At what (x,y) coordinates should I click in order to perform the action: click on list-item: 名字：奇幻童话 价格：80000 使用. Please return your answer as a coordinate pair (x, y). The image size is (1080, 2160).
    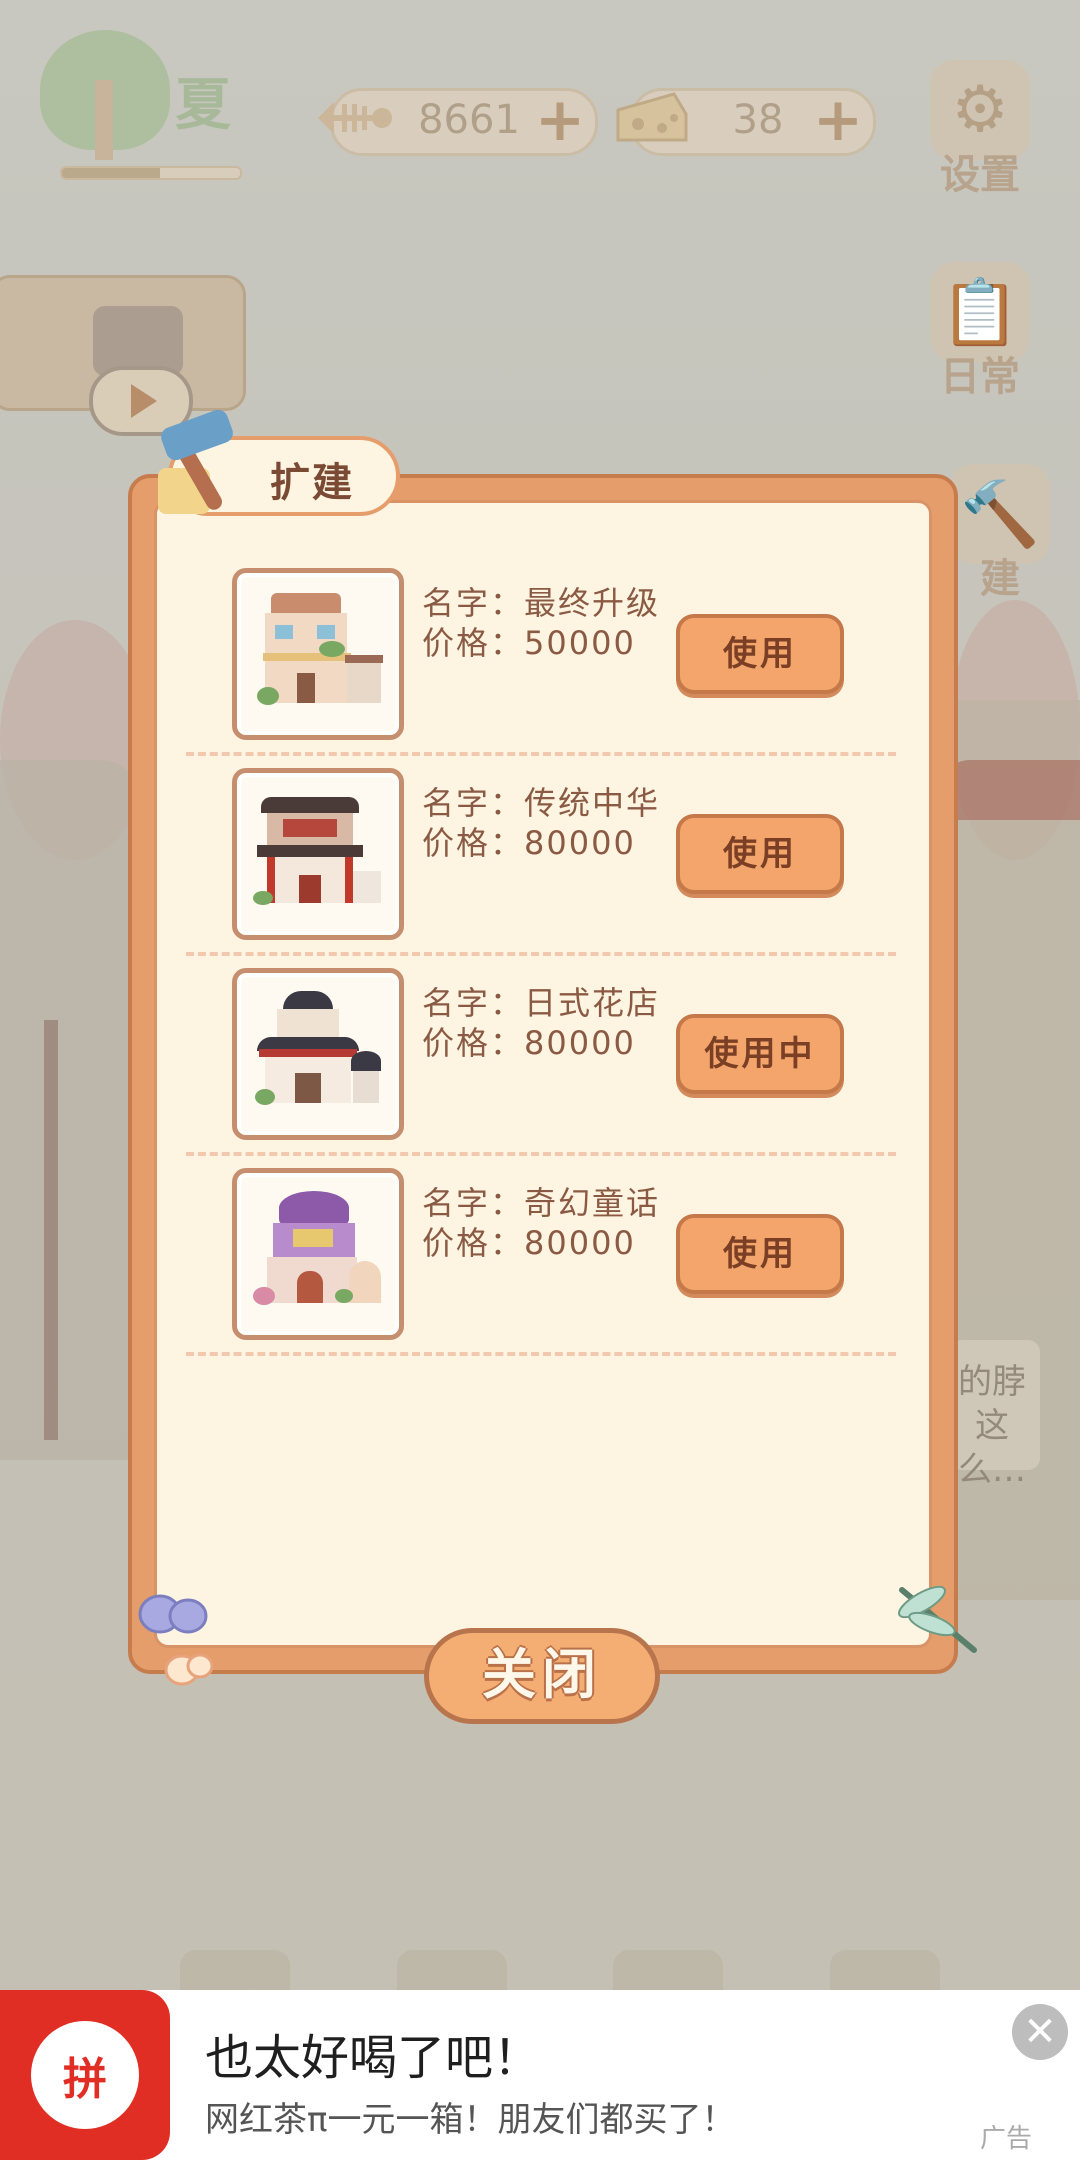
    Looking at the image, I should click on (536, 1268).